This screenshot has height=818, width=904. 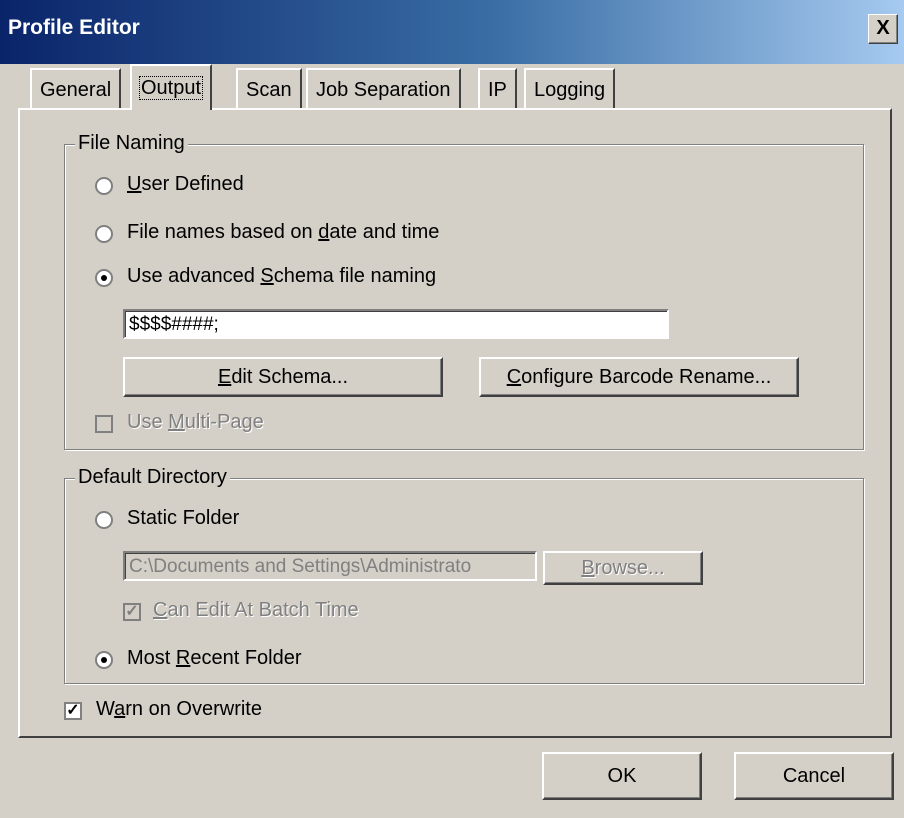 I want to click on tab-output-label: Output, so click(x=171, y=88).